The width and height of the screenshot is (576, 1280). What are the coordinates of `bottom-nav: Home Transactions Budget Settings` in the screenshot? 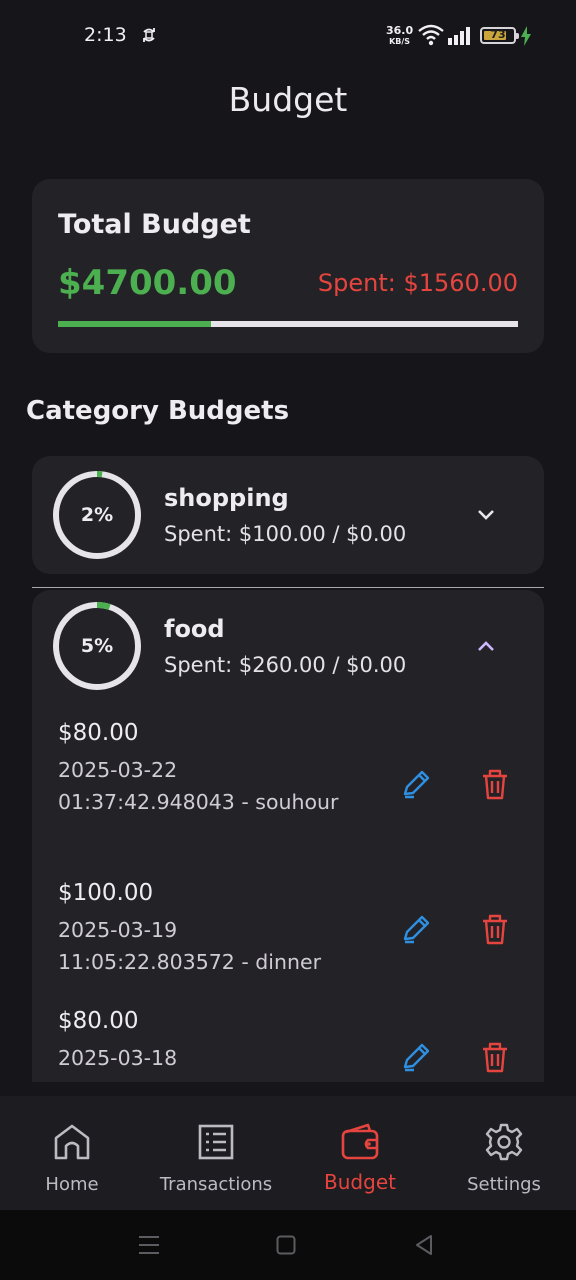 It's located at (288, 1153).